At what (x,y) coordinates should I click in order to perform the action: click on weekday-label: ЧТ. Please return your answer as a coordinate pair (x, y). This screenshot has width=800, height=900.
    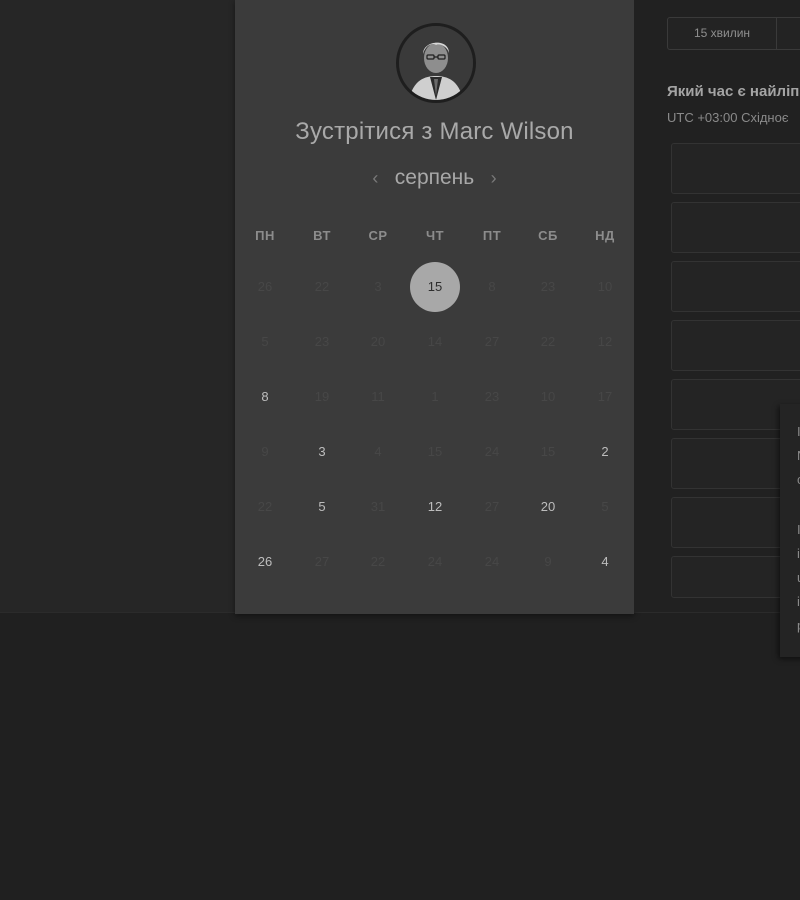
    Looking at the image, I should click on (435, 235).